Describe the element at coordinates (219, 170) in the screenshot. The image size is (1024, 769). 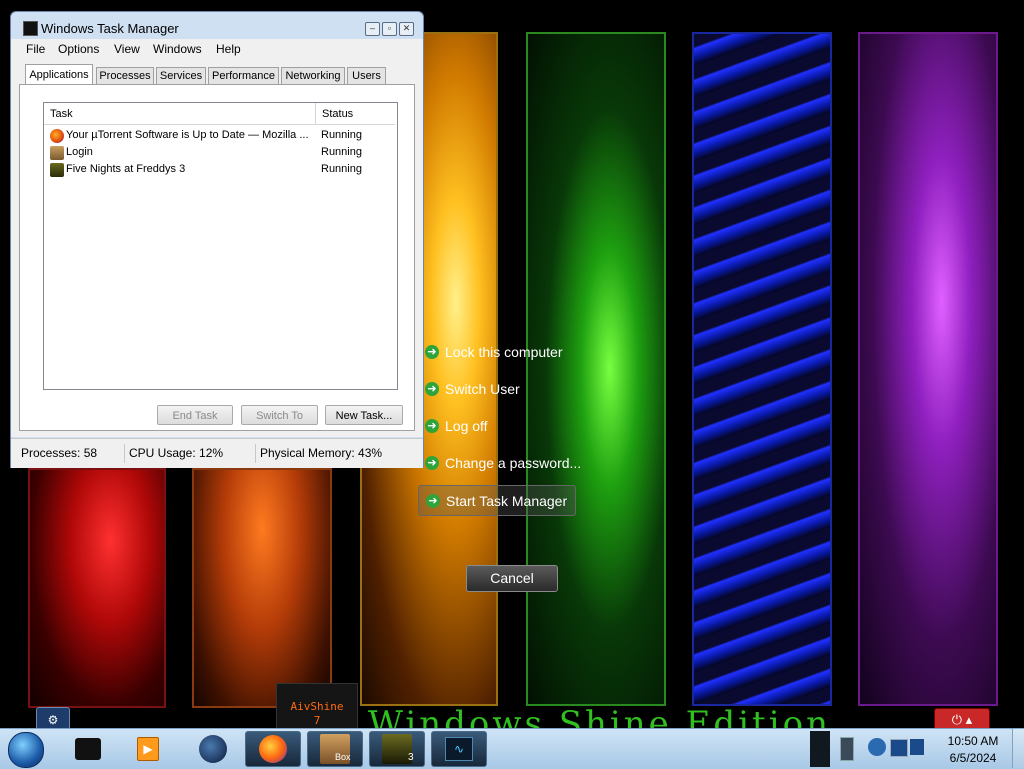
I see `task-row: Five Nights at Freddys 3 Running` at that location.